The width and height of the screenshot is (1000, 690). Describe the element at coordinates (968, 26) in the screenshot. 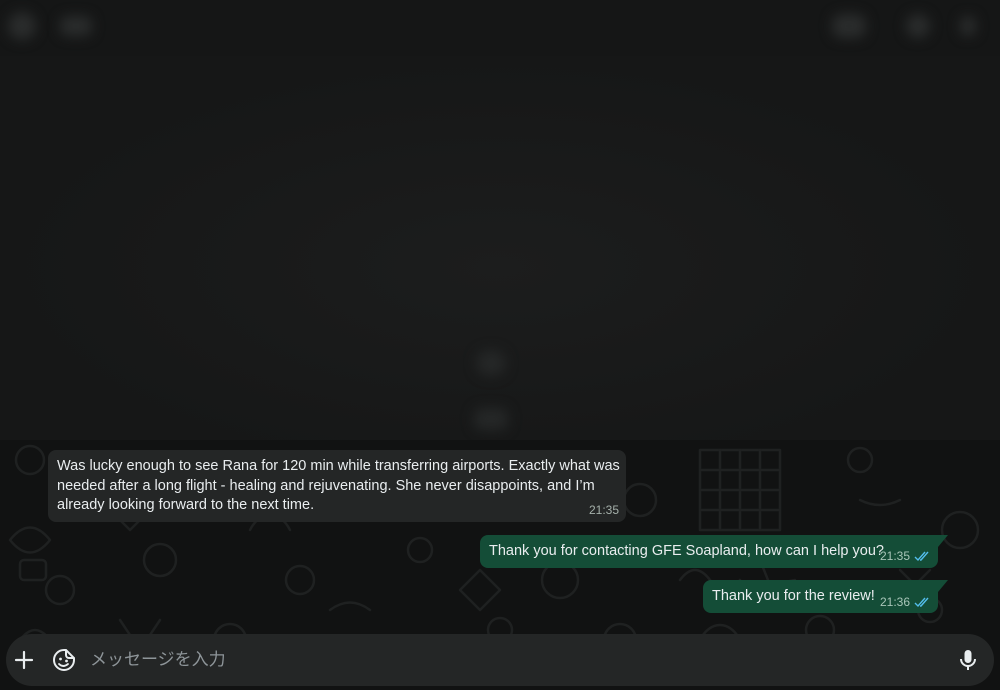

I see `menu-icon-blurred` at that location.